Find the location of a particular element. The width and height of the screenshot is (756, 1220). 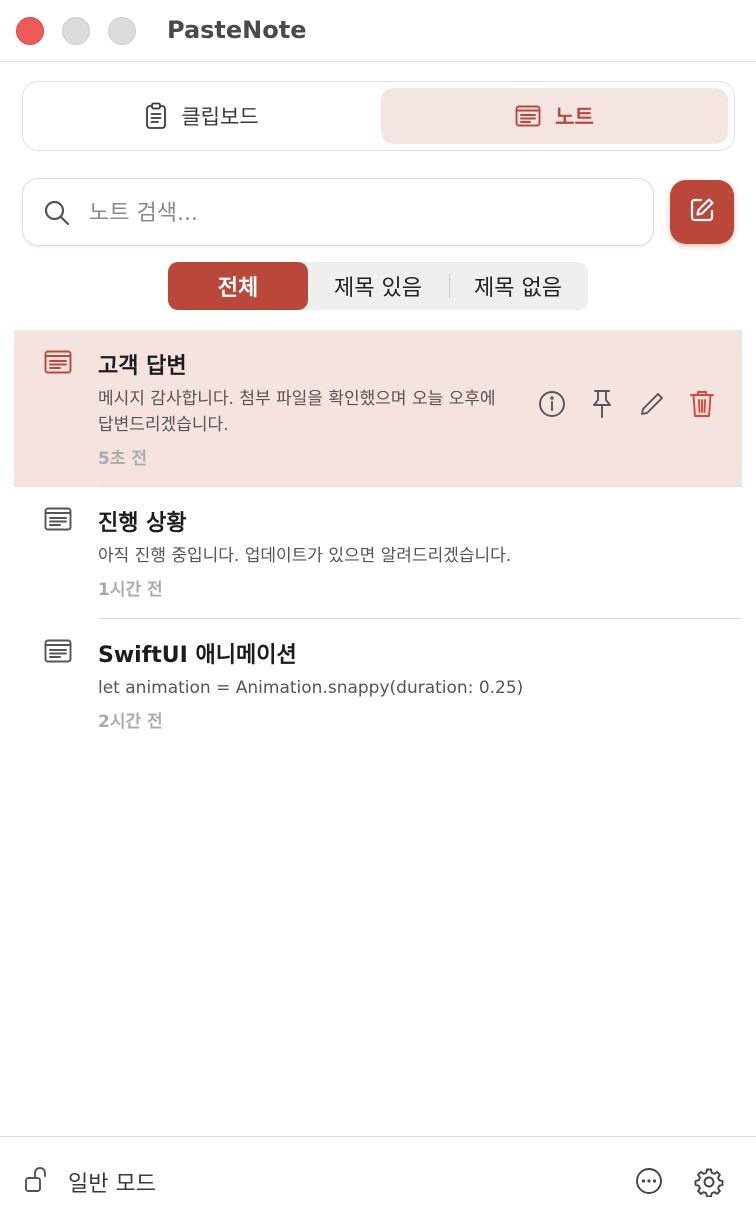

note-preview: 메시지 감사합니다. 첨부 파일을 확인했으며 오늘 오후에 답변드리겠습니다. is located at coordinates (297, 412).